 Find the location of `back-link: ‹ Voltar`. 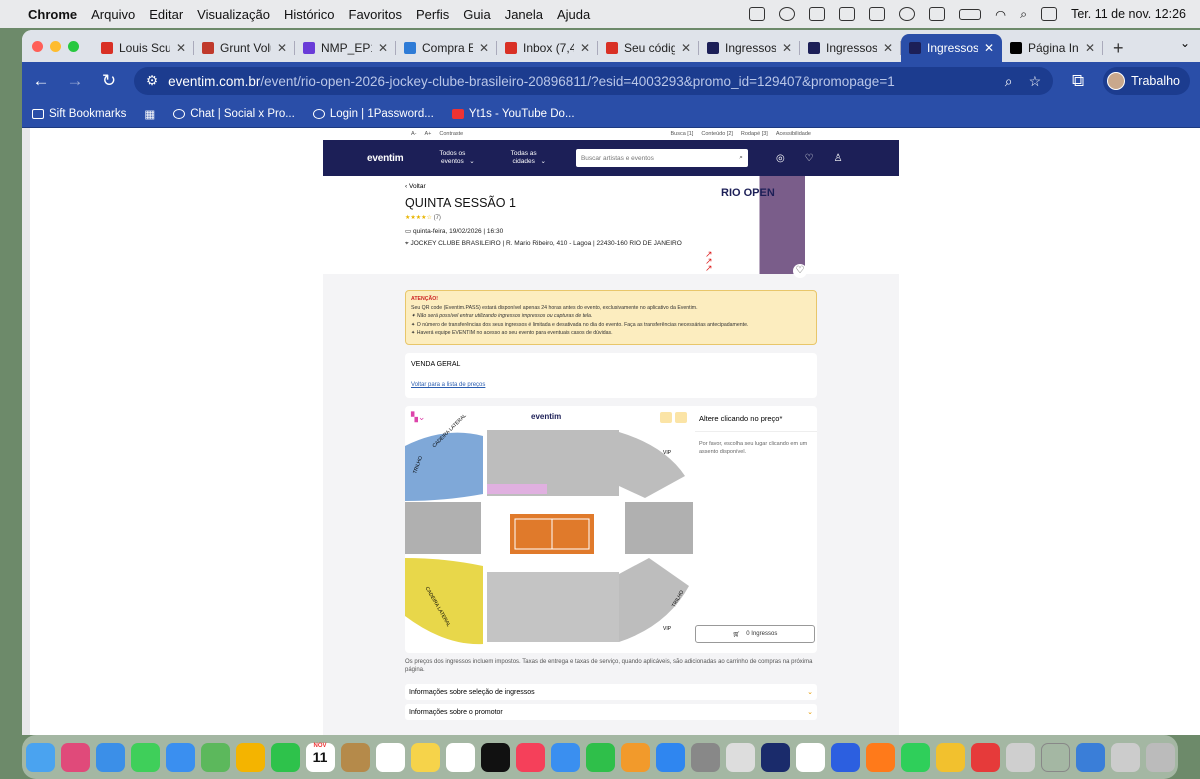

back-link: ‹ Voltar is located at coordinates (415, 186).